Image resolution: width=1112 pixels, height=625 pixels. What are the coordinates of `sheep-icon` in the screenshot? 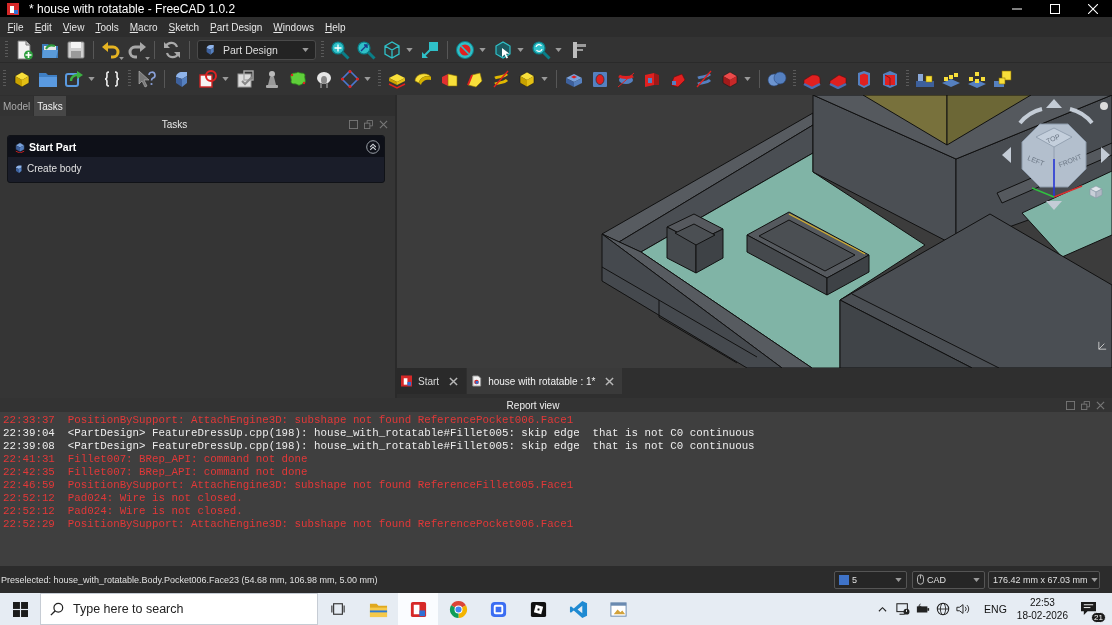 It's located at (324, 79).